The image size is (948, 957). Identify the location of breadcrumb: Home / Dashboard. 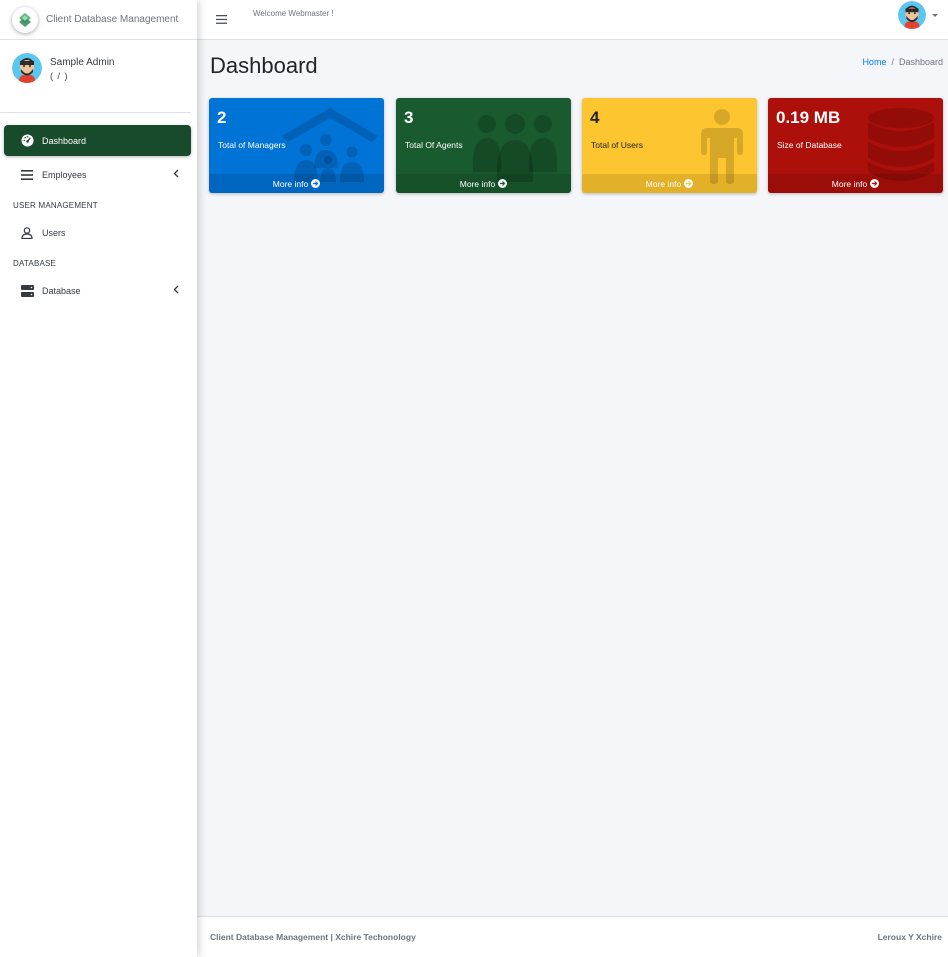
(902, 62).